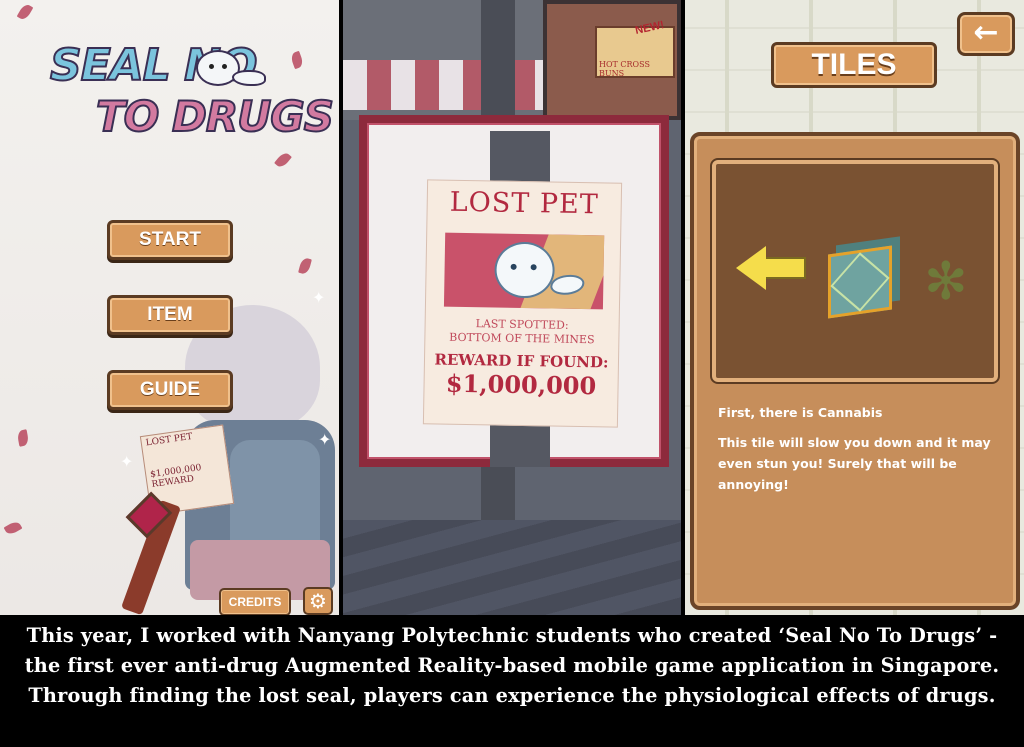 The width and height of the screenshot is (1024, 747). Describe the element at coordinates (521, 384) in the screenshot. I see `reward-amount: $1,000,000` at that location.